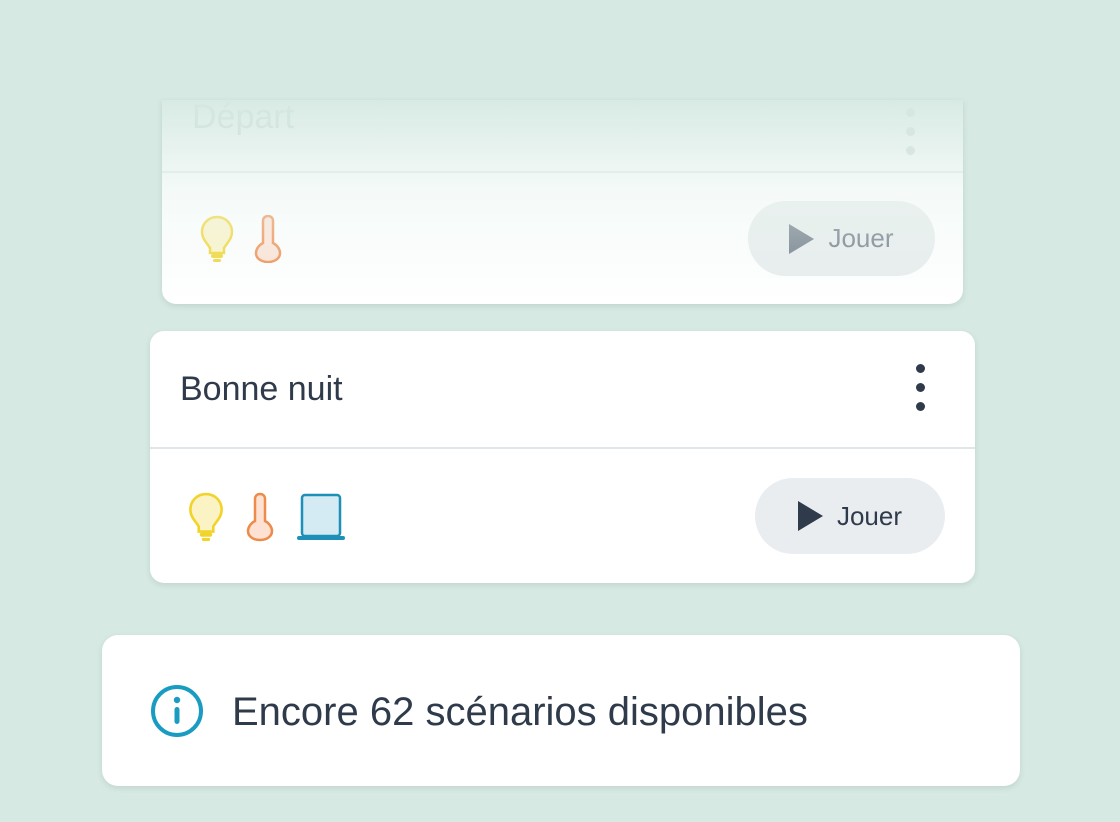  What do you see at coordinates (321, 516) in the screenshot?
I see `window-shutter-icon` at bounding box center [321, 516].